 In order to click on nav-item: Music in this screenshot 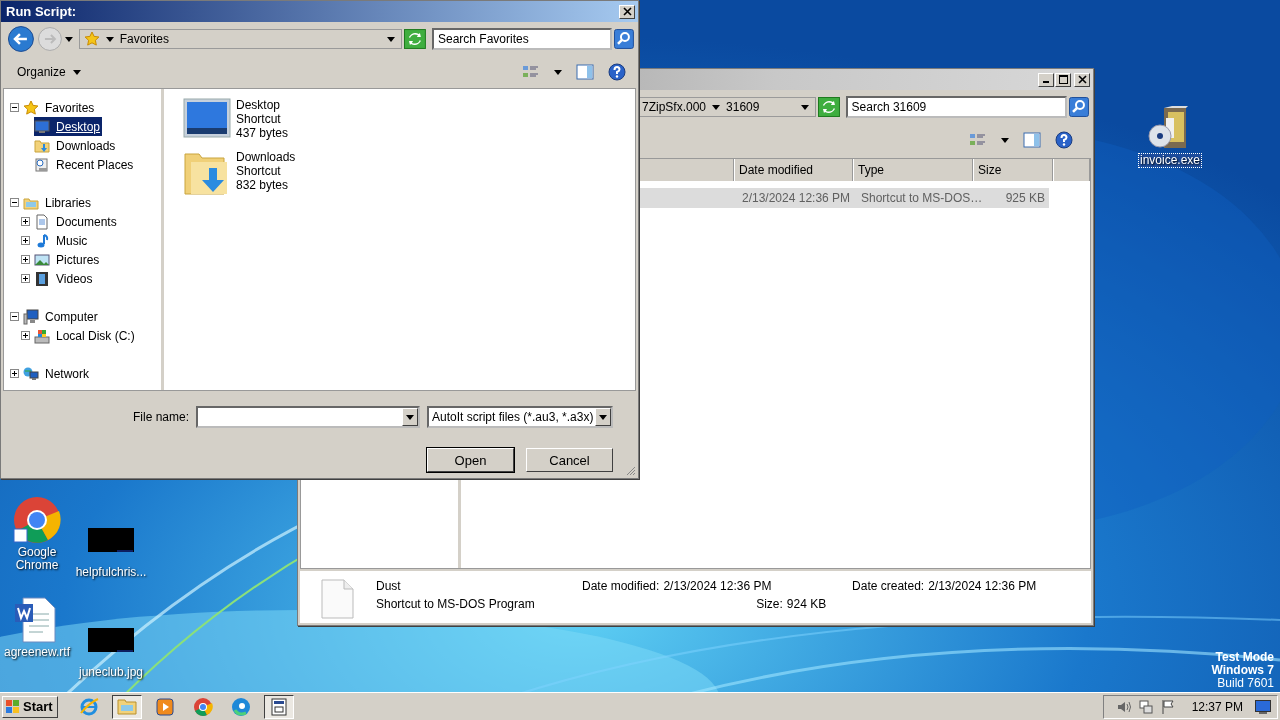, I will do `click(62, 240)`.